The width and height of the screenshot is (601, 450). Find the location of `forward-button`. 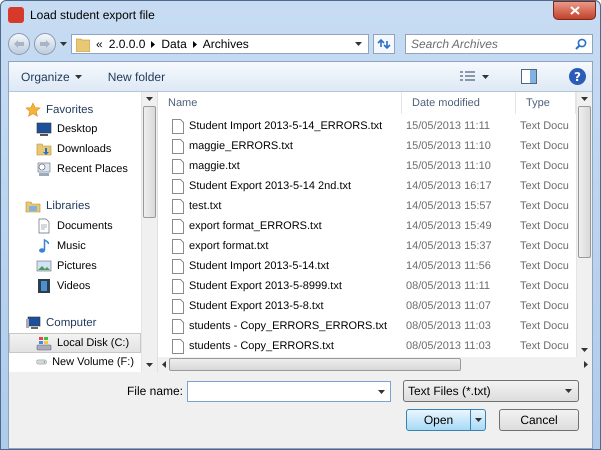

forward-button is located at coordinates (45, 44).